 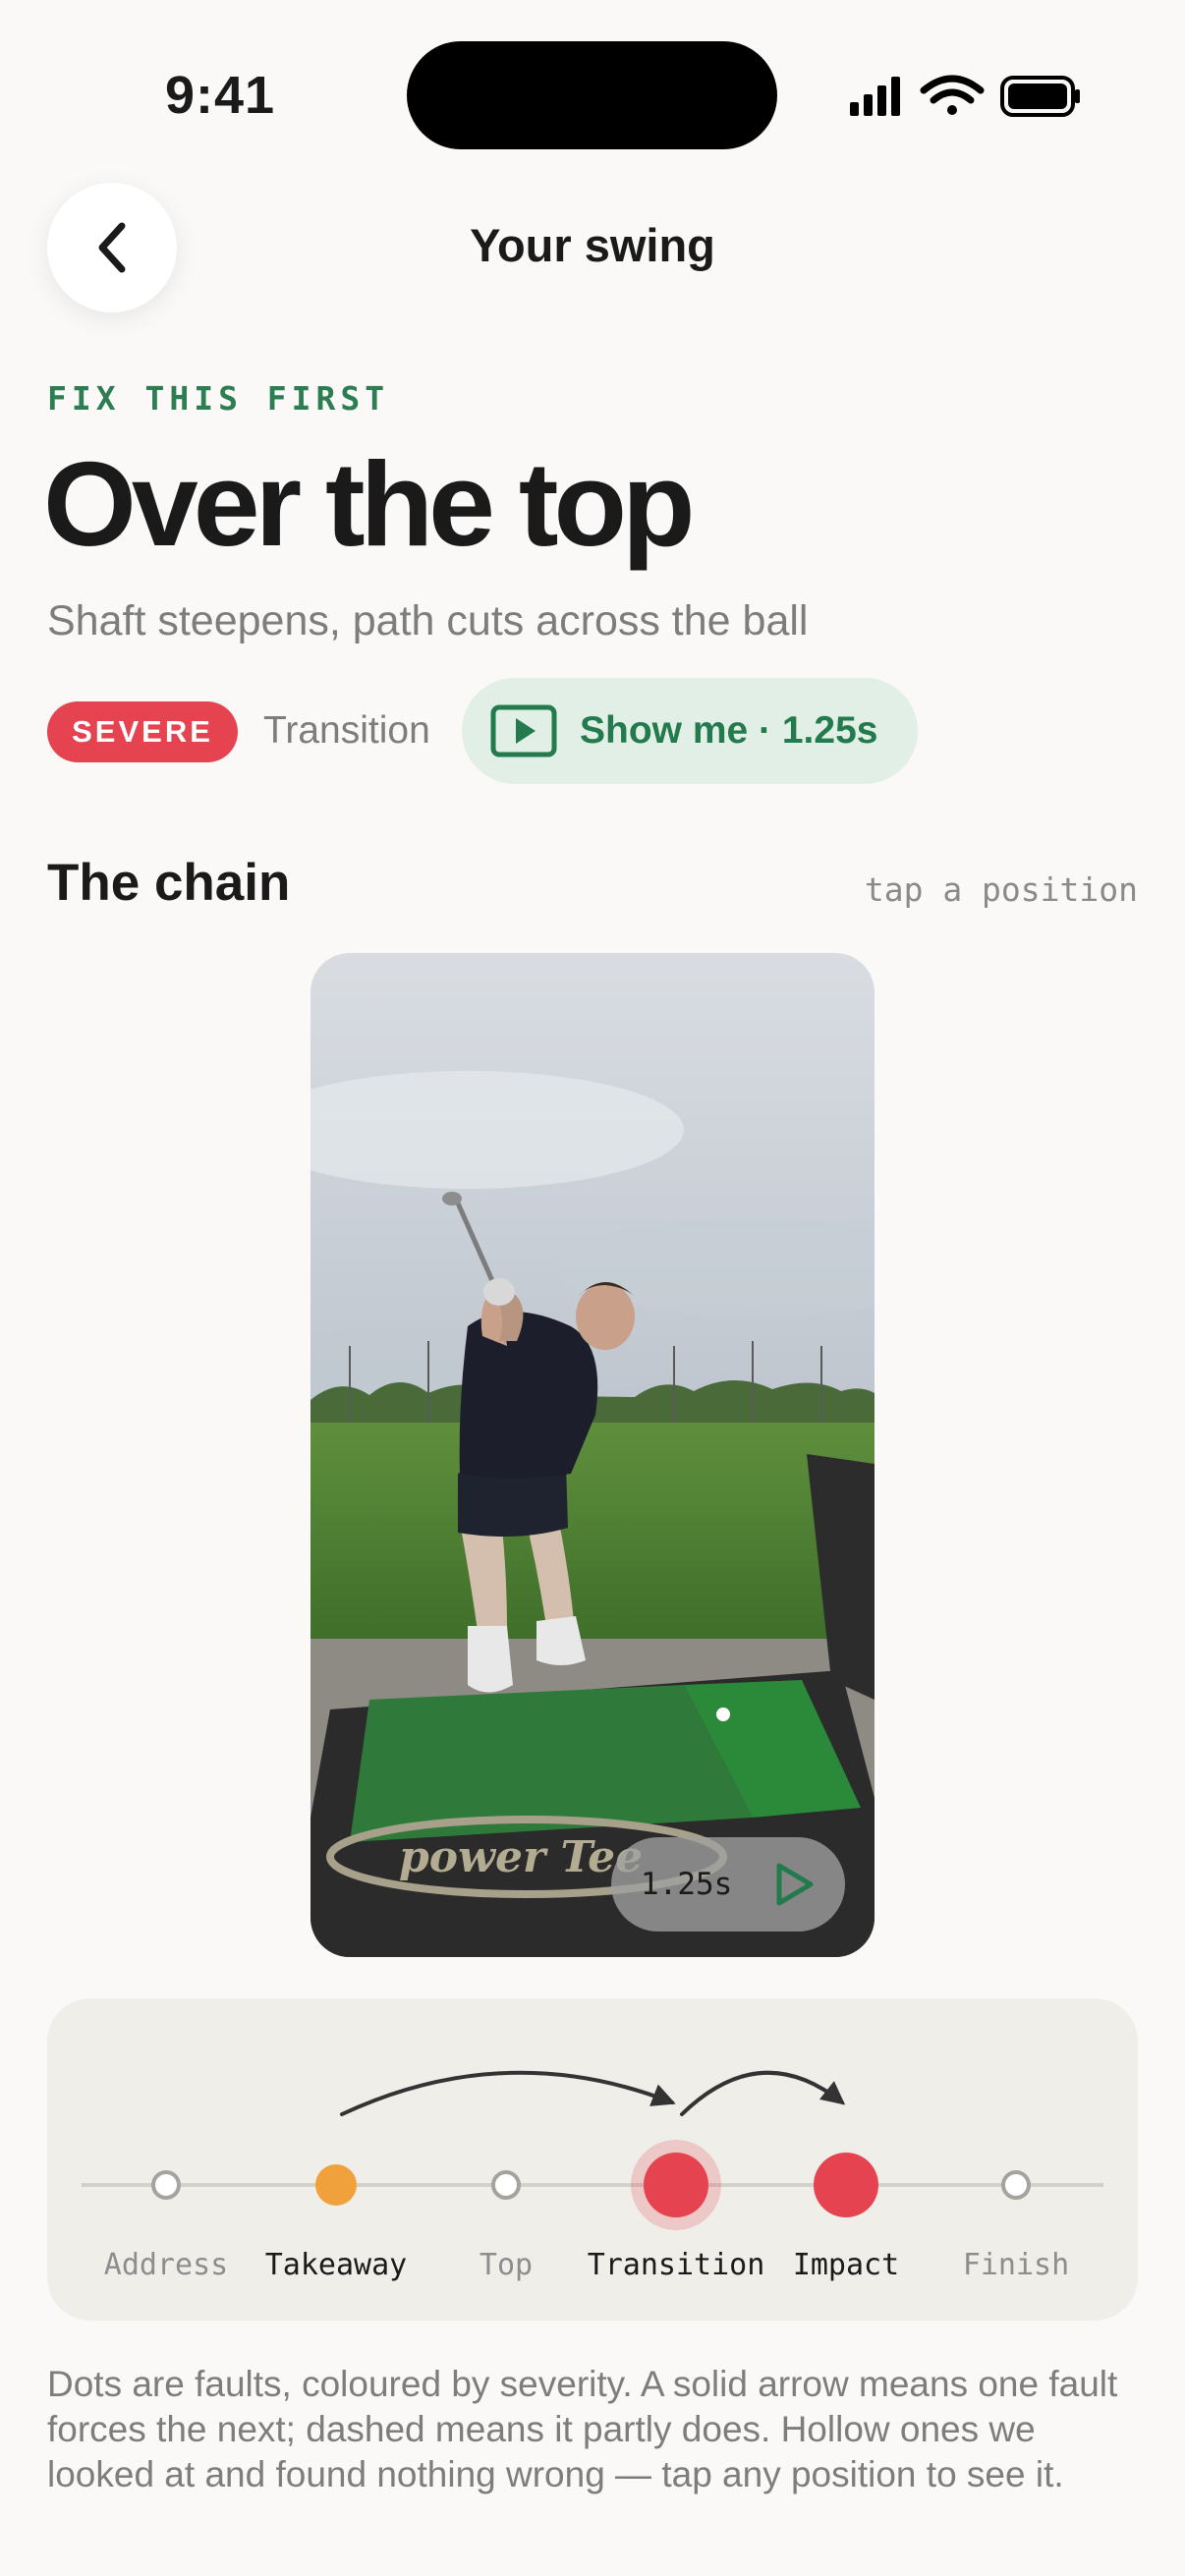 What do you see at coordinates (506, 2265) in the screenshot?
I see `position-label-top: Top` at bounding box center [506, 2265].